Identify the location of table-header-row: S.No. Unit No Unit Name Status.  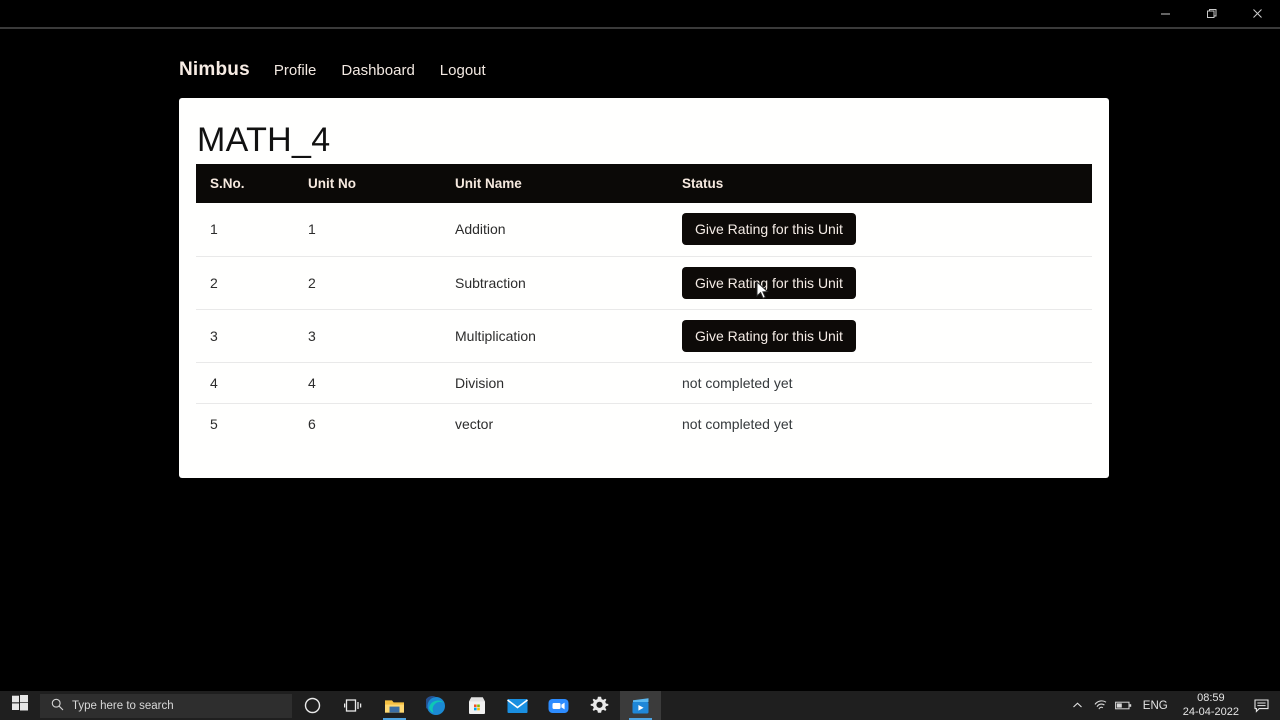
(644, 183).